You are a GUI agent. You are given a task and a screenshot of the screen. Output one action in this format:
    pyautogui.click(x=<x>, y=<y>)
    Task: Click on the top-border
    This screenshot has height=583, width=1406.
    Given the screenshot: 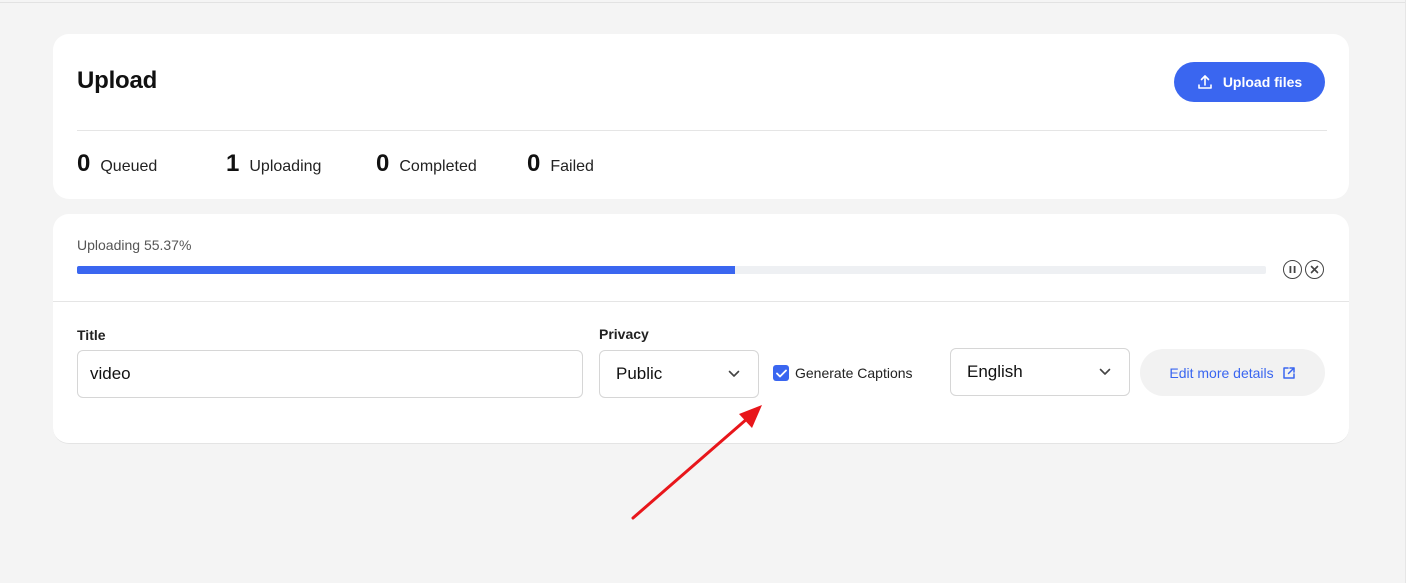 What is the action you would take?
    pyautogui.click(x=703, y=2)
    